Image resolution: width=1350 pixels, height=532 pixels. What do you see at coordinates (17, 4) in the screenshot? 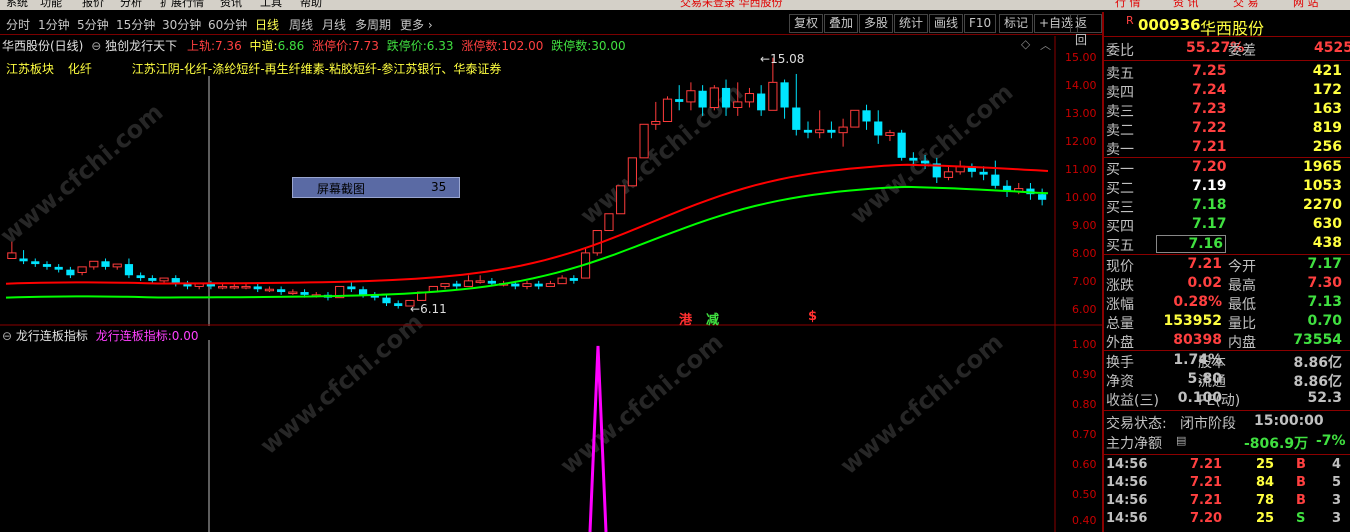
I see `menu-system: 系统` at bounding box center [17, 4].